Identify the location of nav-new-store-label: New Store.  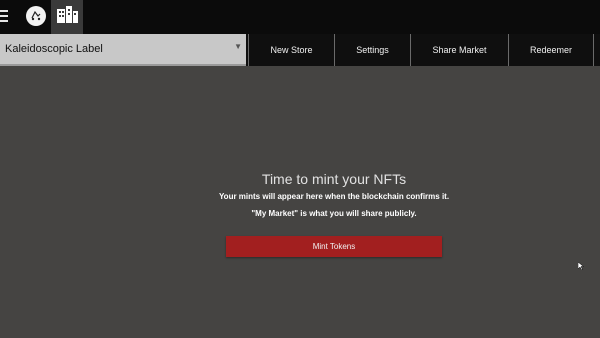
(291, 50).